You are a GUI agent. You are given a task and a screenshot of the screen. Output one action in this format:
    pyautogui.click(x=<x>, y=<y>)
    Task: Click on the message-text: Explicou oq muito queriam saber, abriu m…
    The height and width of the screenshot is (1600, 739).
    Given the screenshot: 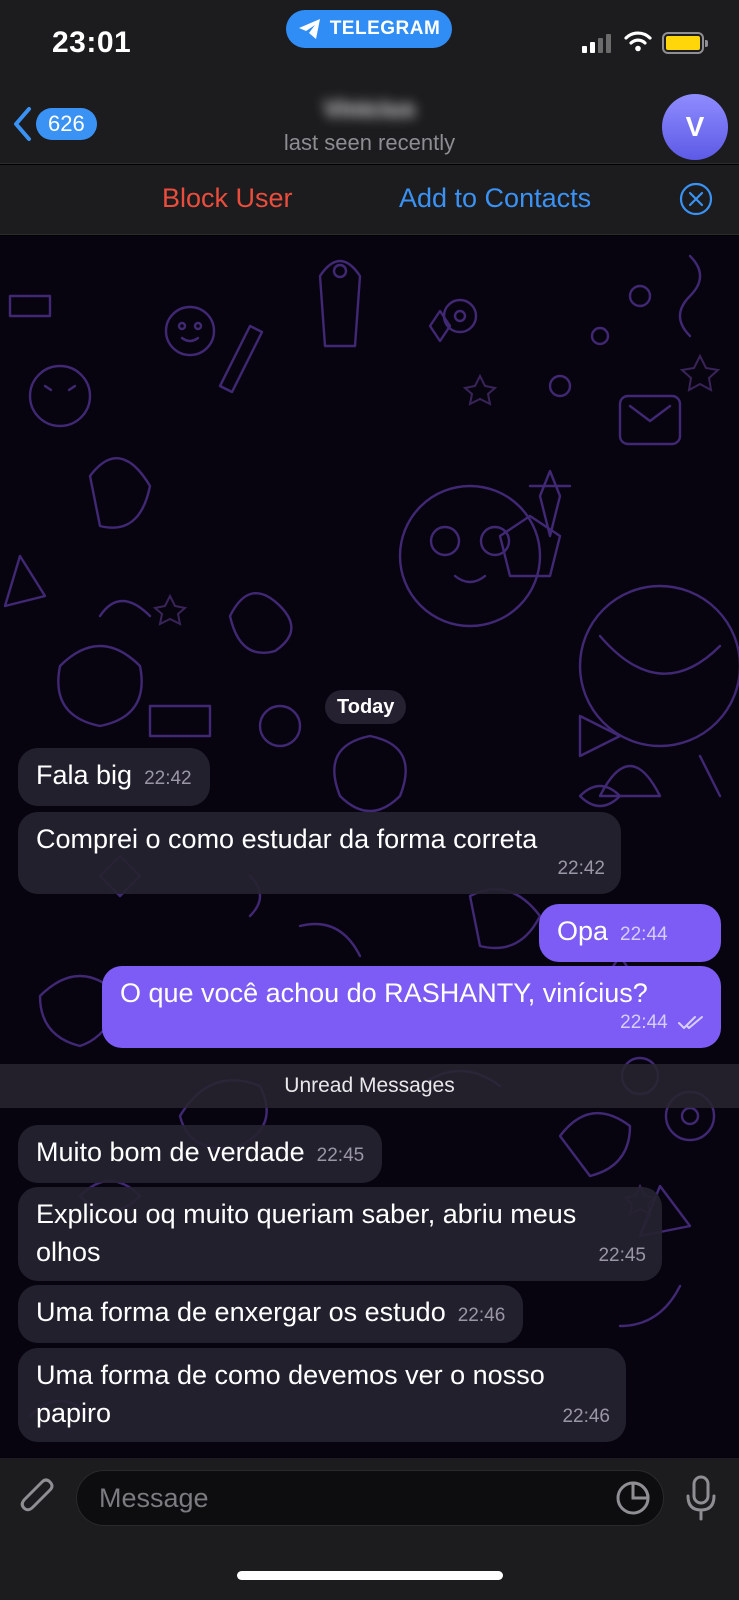 What is the action you would take?
    pyautogui.click(x=306, y=1233)
    